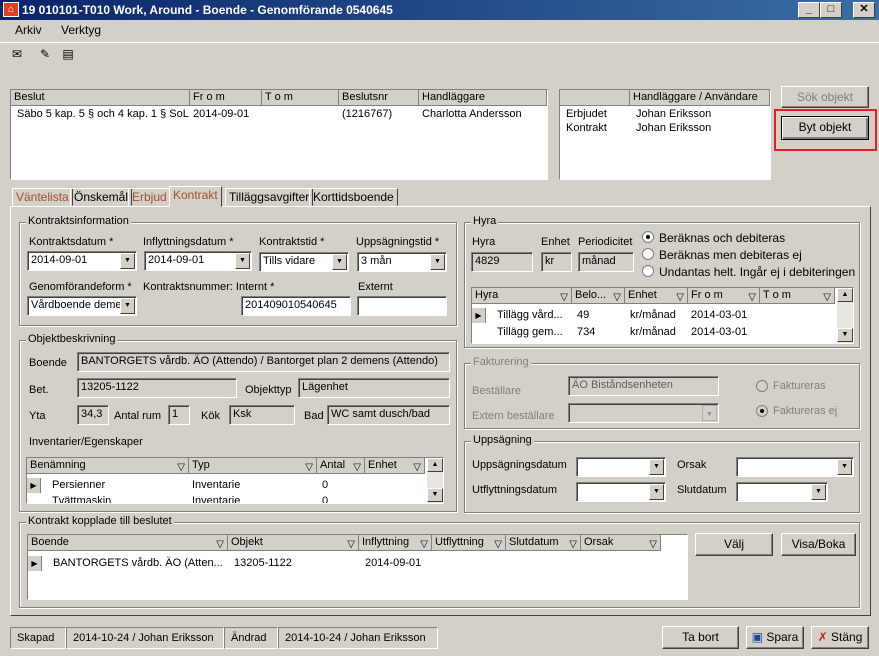 Image resolution: width=879 pixels, height=656 pixels. Describe the element at coordinates (840, 637) in the screenshot. I see `close-button: ✗ Stäng` at that location.